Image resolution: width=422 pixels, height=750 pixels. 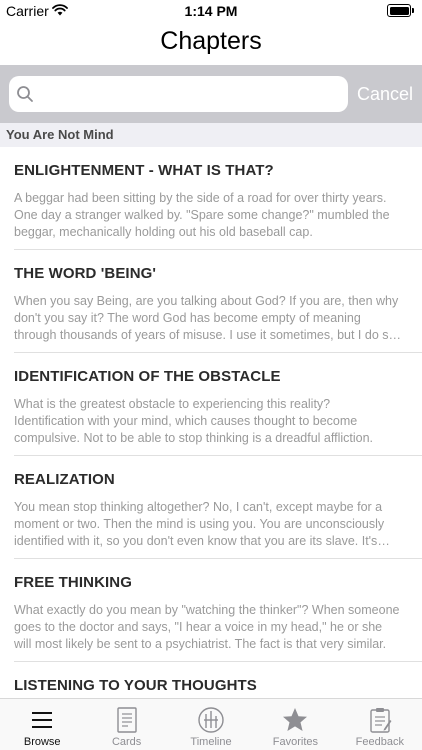 I want to click on section-header: You Are Not Mind, so click(x=211, y=135).